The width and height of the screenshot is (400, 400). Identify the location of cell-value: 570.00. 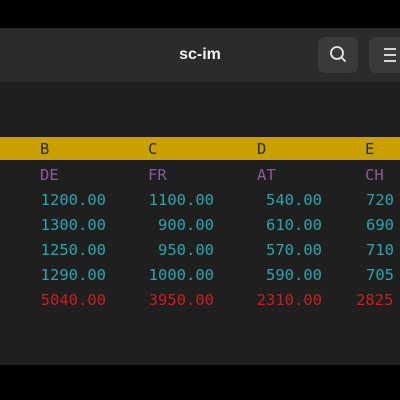
(272, 250).